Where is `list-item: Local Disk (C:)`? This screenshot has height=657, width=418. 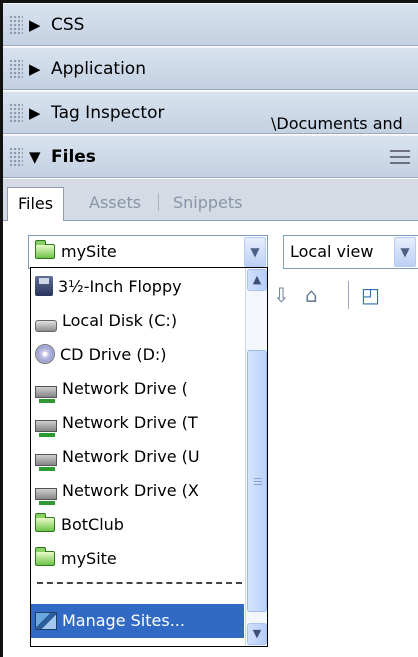 list-item: Local Disk (C:) is located at coordinates (137, 321).